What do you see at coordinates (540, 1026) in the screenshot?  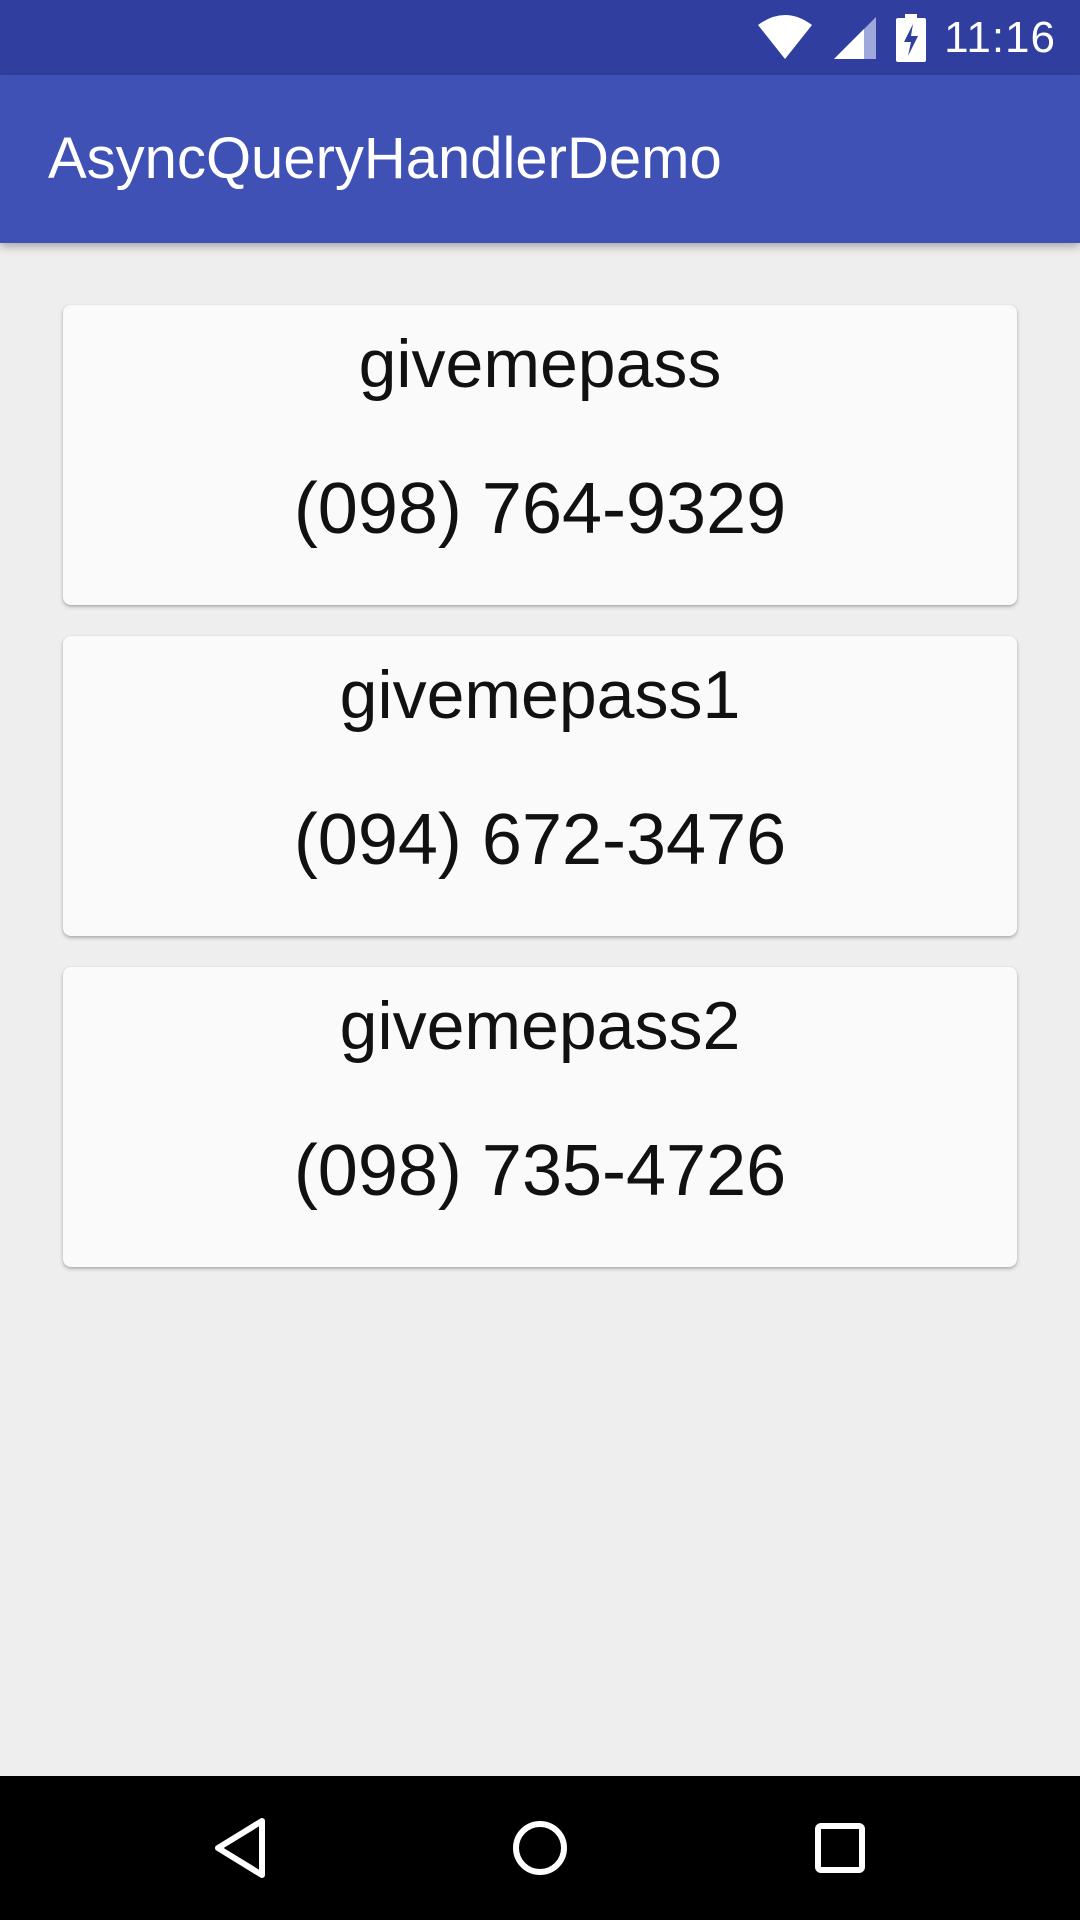 I see `contact-name: givemepass2` at bounding box center [540, 1026].